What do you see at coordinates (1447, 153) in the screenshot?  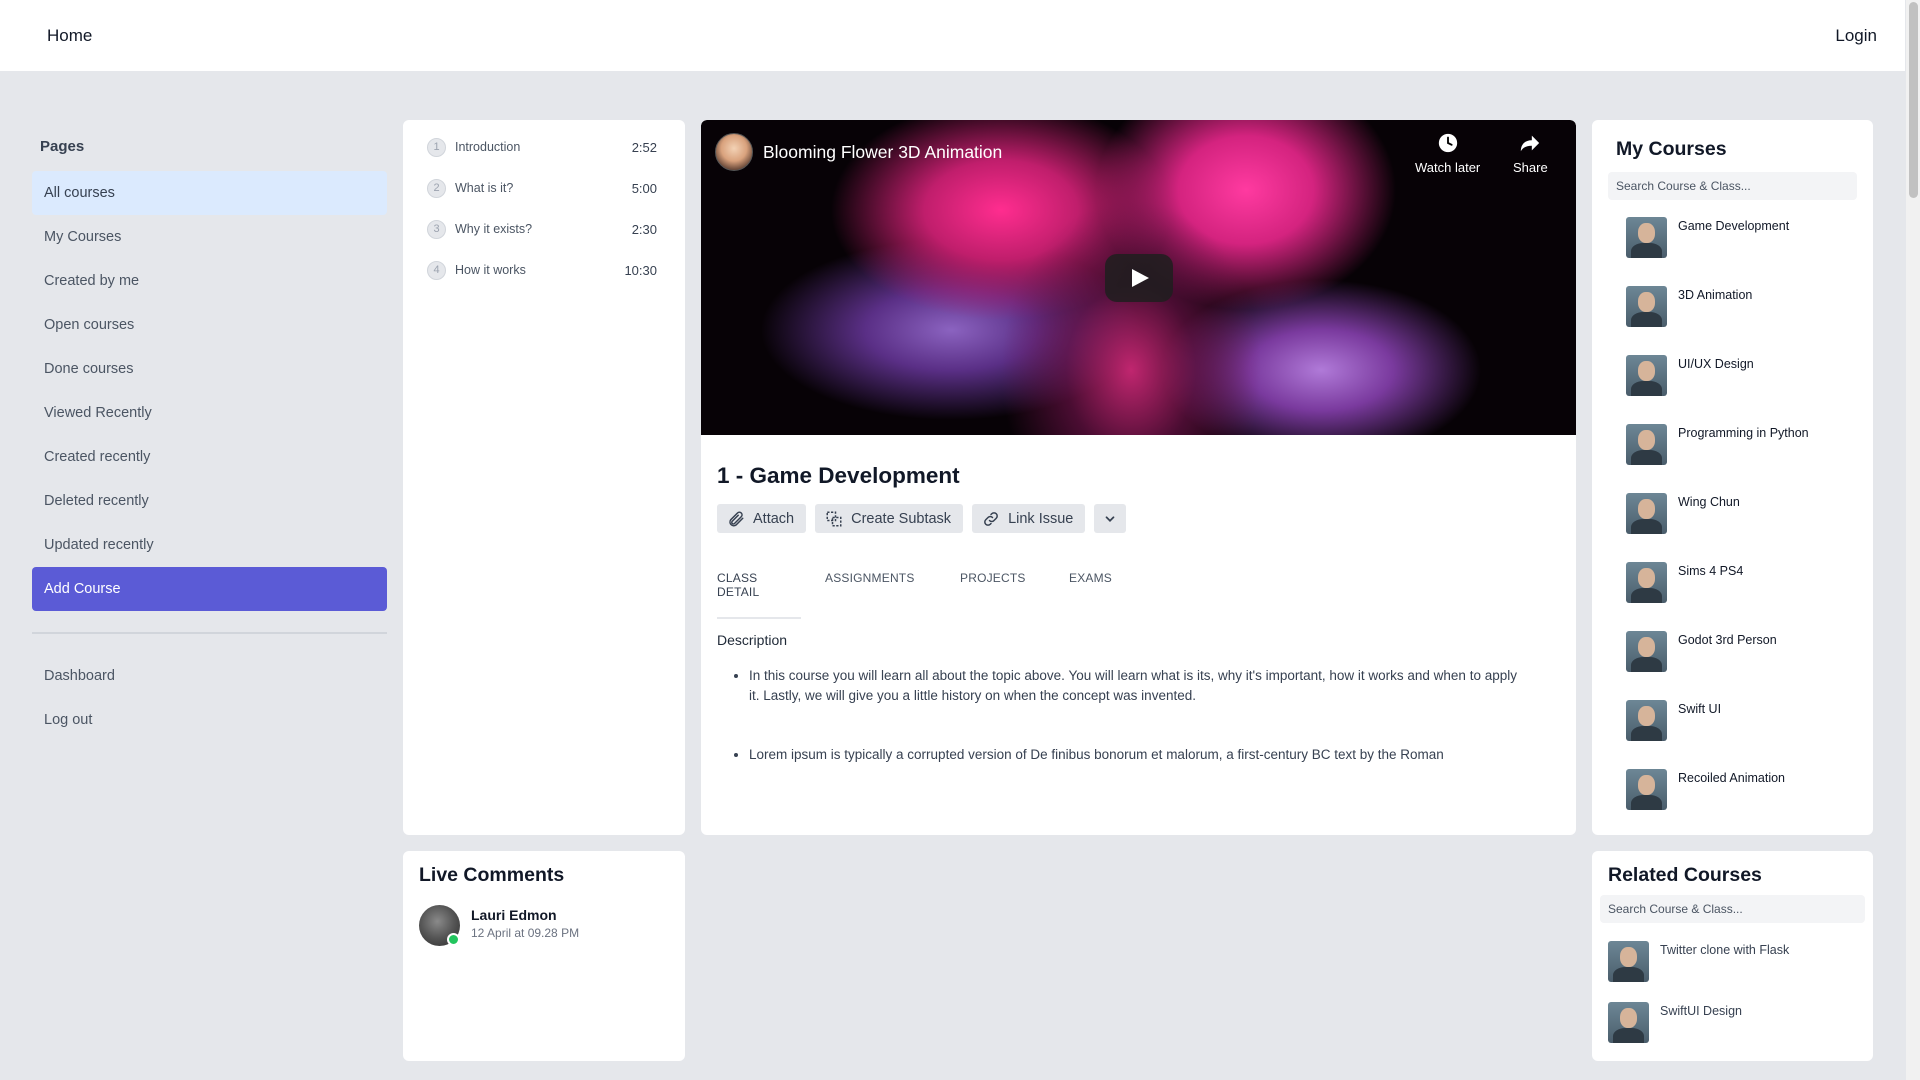 I see `watch-later-button: Watch later` at bounding box center [1447, 153].